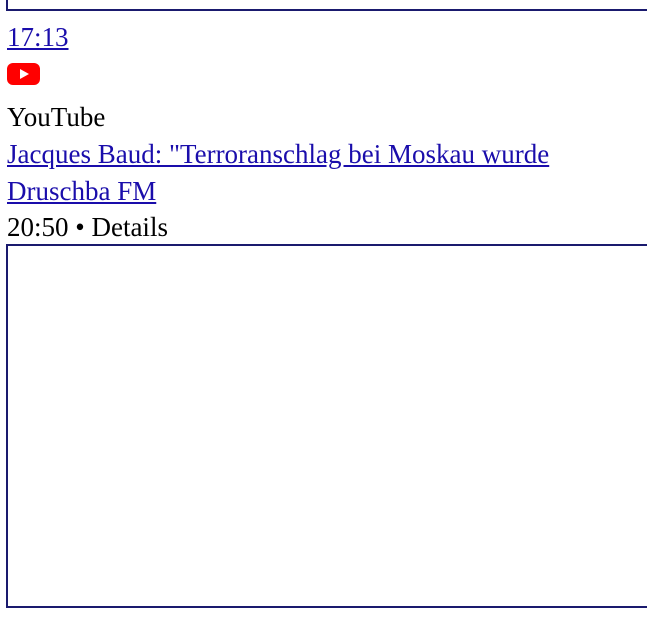 The width and height of the screenshot is (647, 625). Describe the element at coordinates (326, 5) in the screenshot. I see `video-thumbnail-frame` at that location.